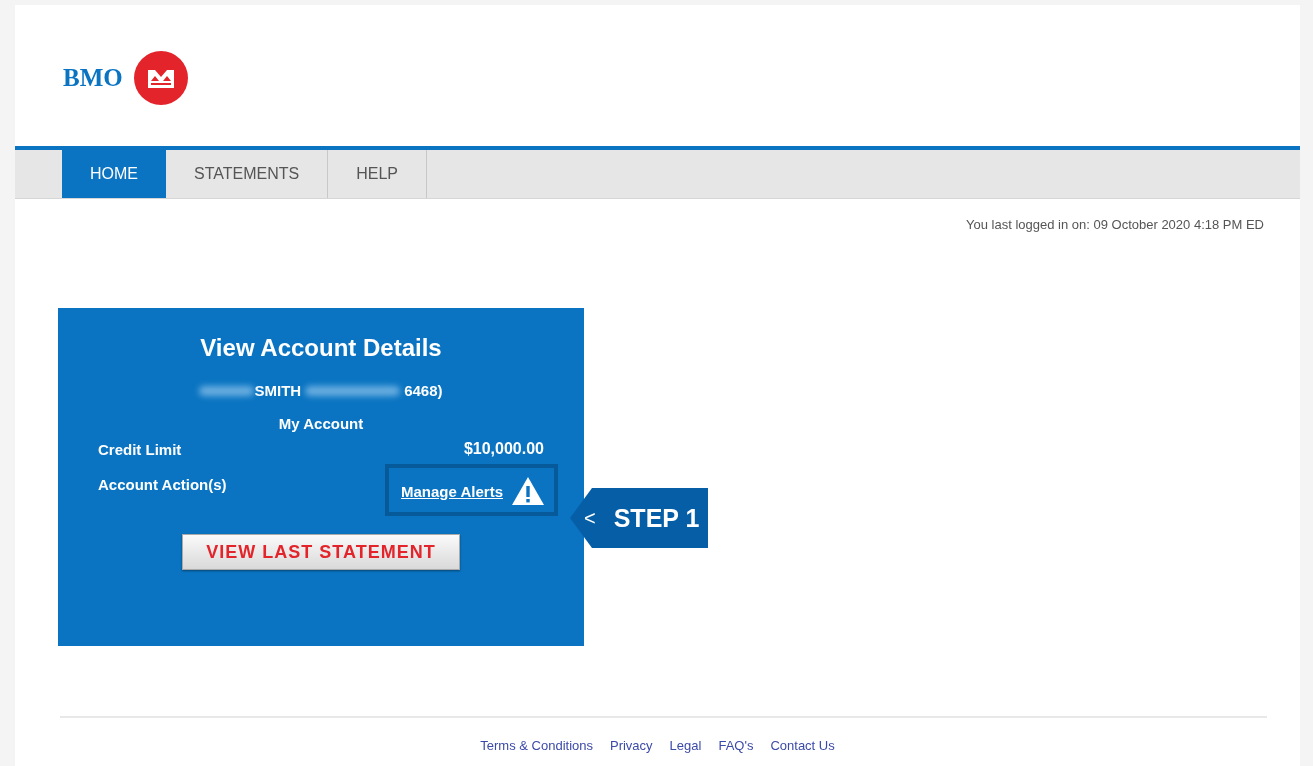 Image resolution: width=1313 pixels, height=766 pixels. Describe the element at coordinates (227, 390) in the screenshot. I see `redacted-text` at that location.